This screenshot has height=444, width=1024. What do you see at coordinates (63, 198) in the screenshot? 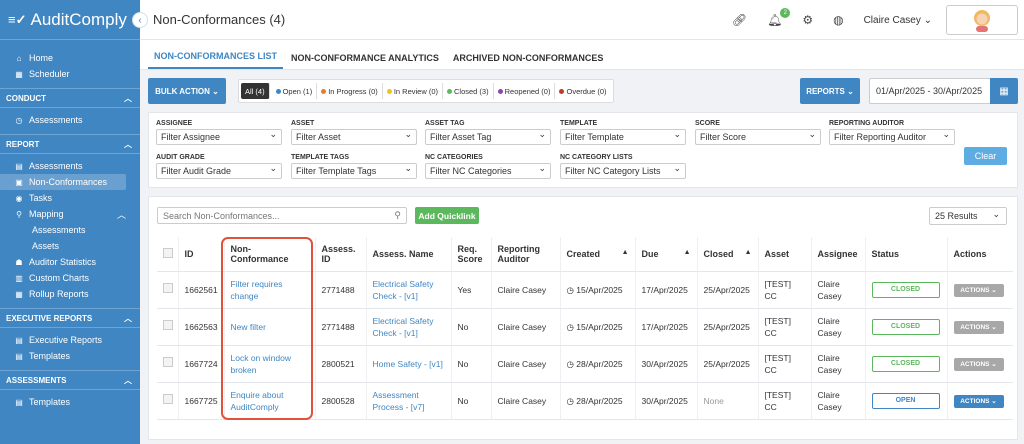
I see `sidebar-item-tasks: ◉ Tasks` at bounding box center [63, 198].